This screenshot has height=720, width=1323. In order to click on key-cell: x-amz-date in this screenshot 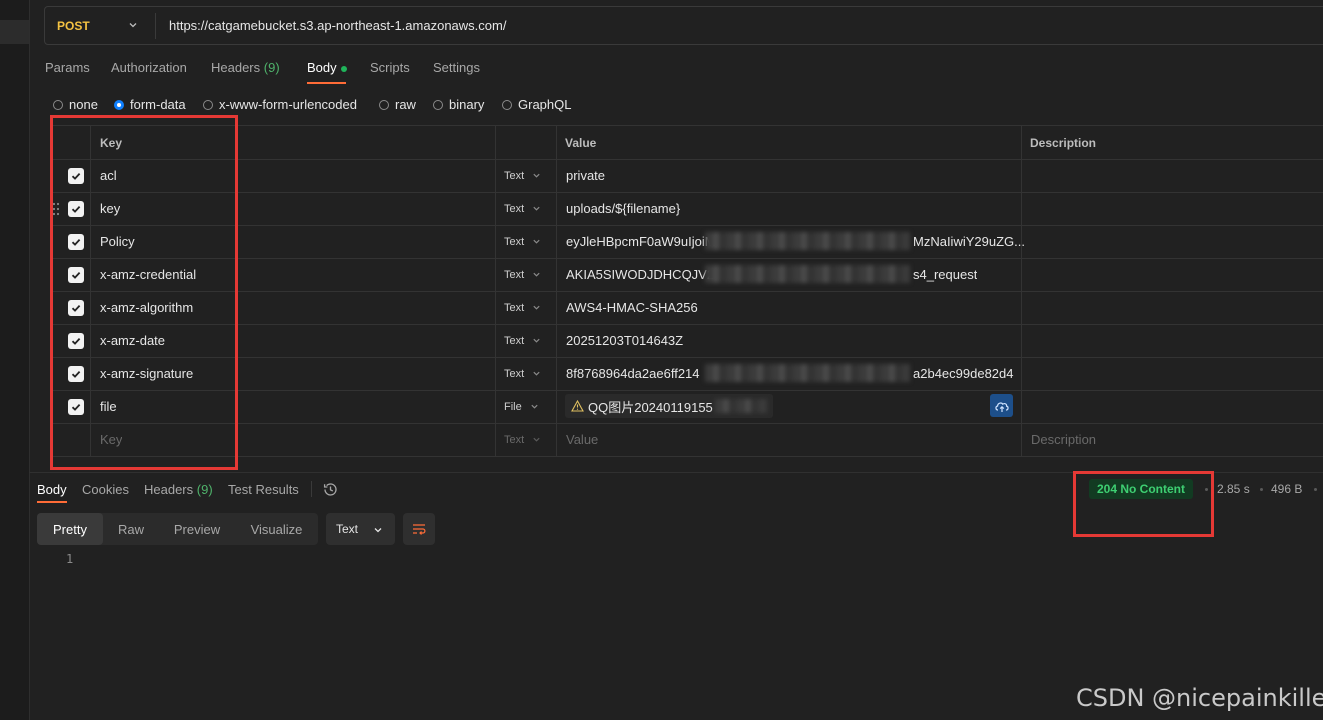, I will do `click(132, 340)`.